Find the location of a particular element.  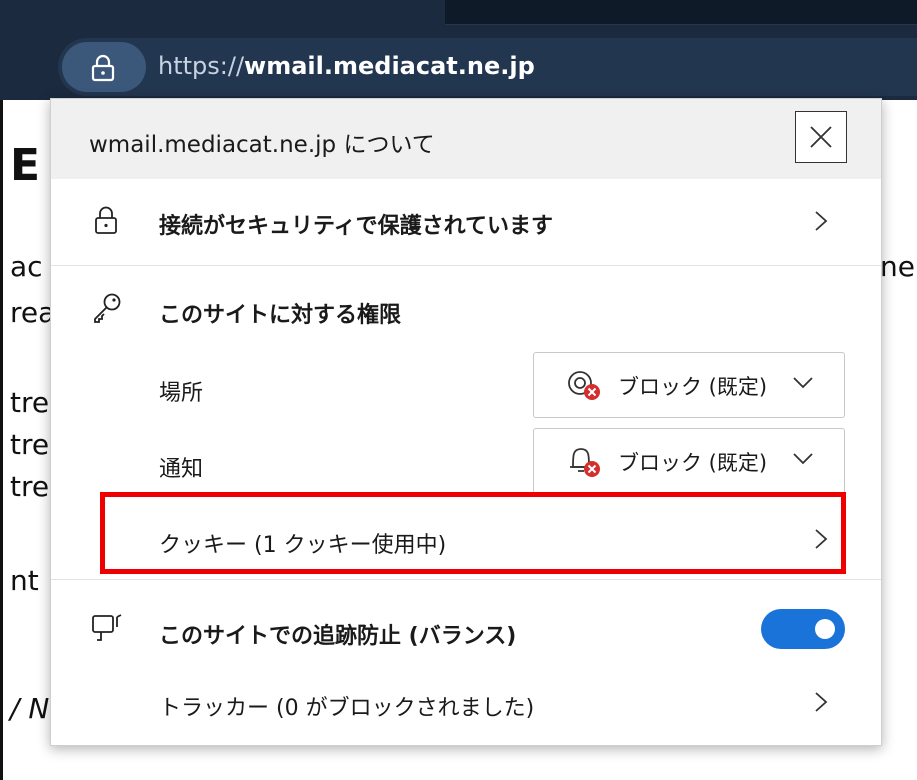

highlight-box is located at coordinates (473, 533).